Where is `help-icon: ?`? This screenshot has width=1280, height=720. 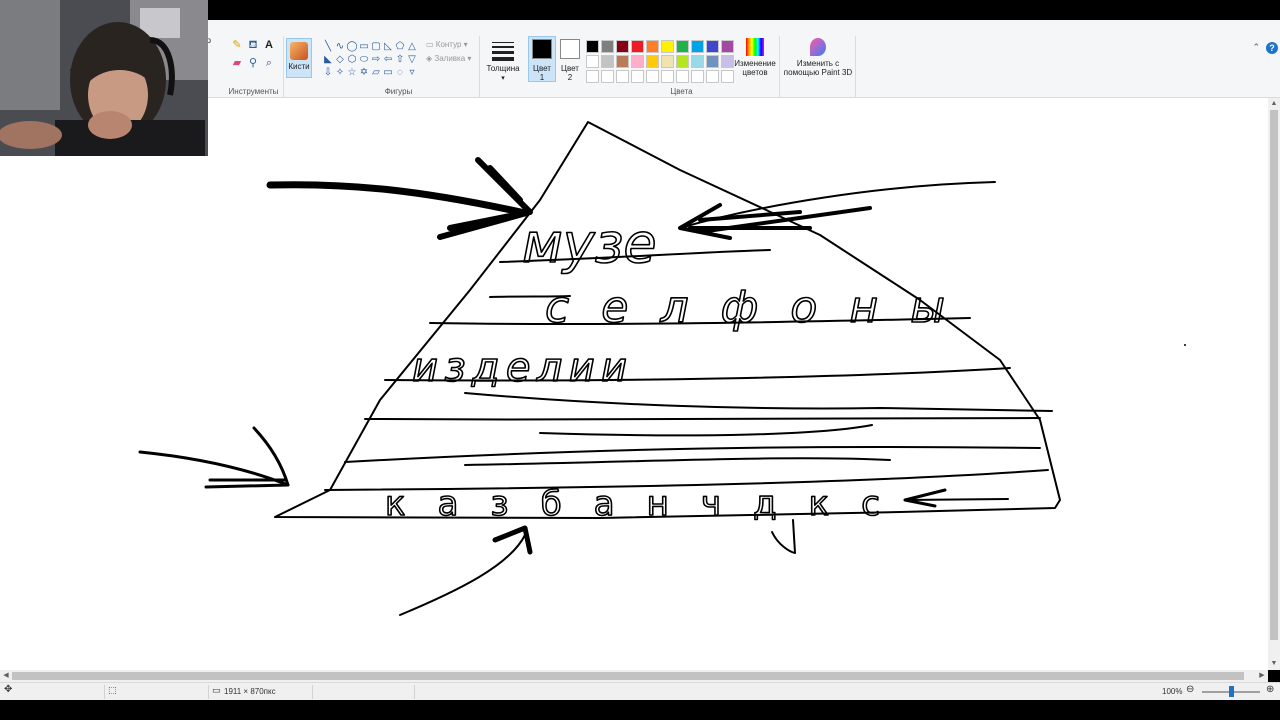
help-icon: ? is located at coordinates (1272, 48).